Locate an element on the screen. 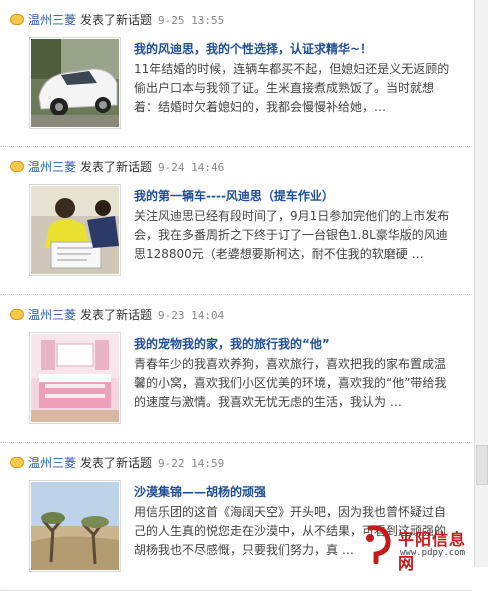  site-watermark: 平阳信息网 www.pdpy.com is located at coordinates (420, 548).